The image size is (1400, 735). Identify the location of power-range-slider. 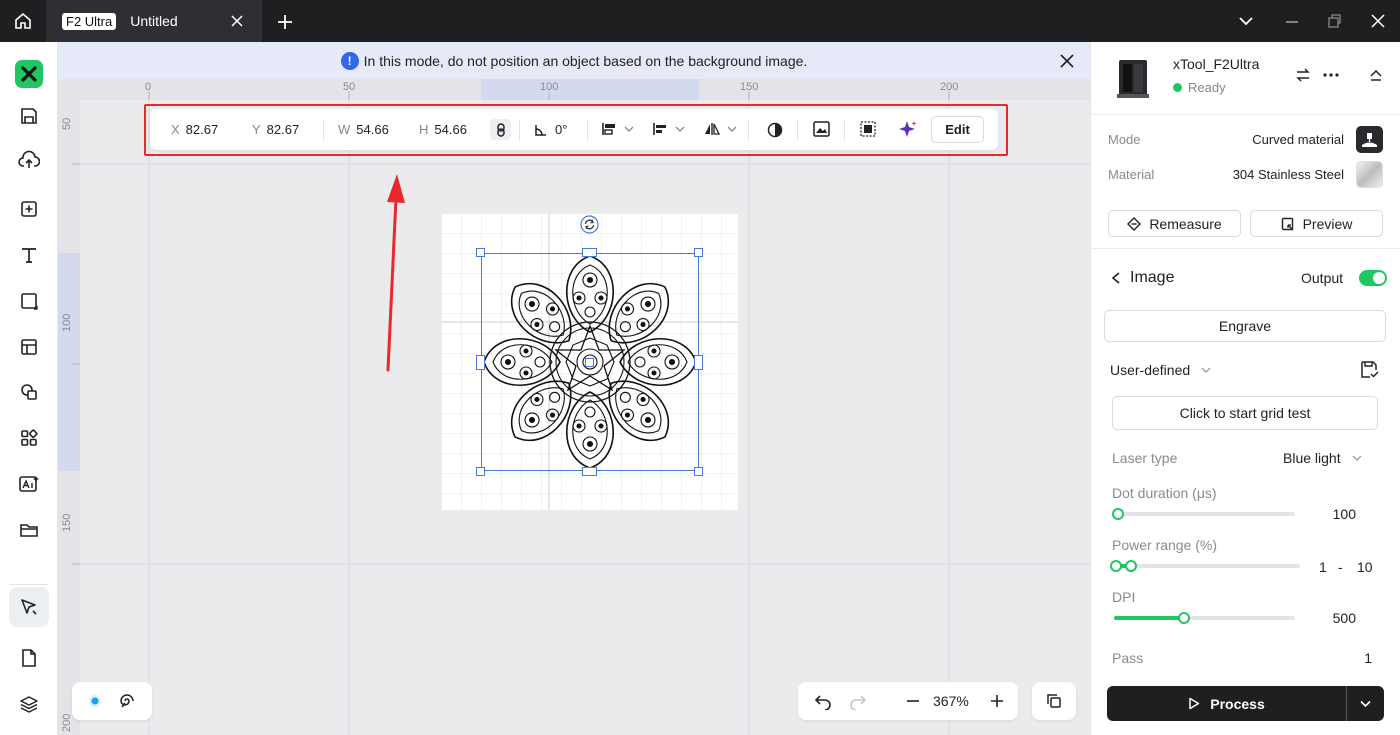
(1209, 566).